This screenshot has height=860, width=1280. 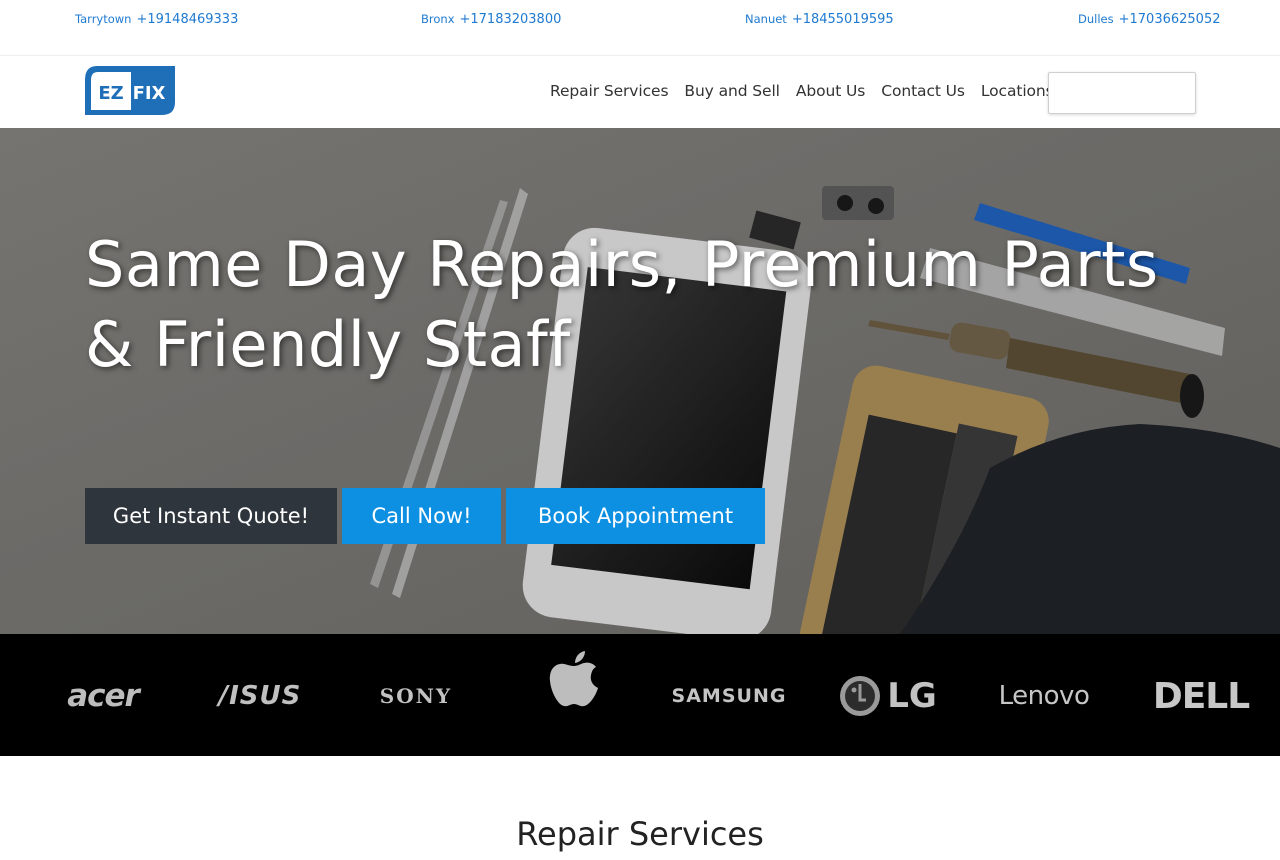 What do you see at coordinates (731, 91) in the screenshot?
I see `nav-buy-and-sell: Buy and Sell` at bounding box center [731, 91].